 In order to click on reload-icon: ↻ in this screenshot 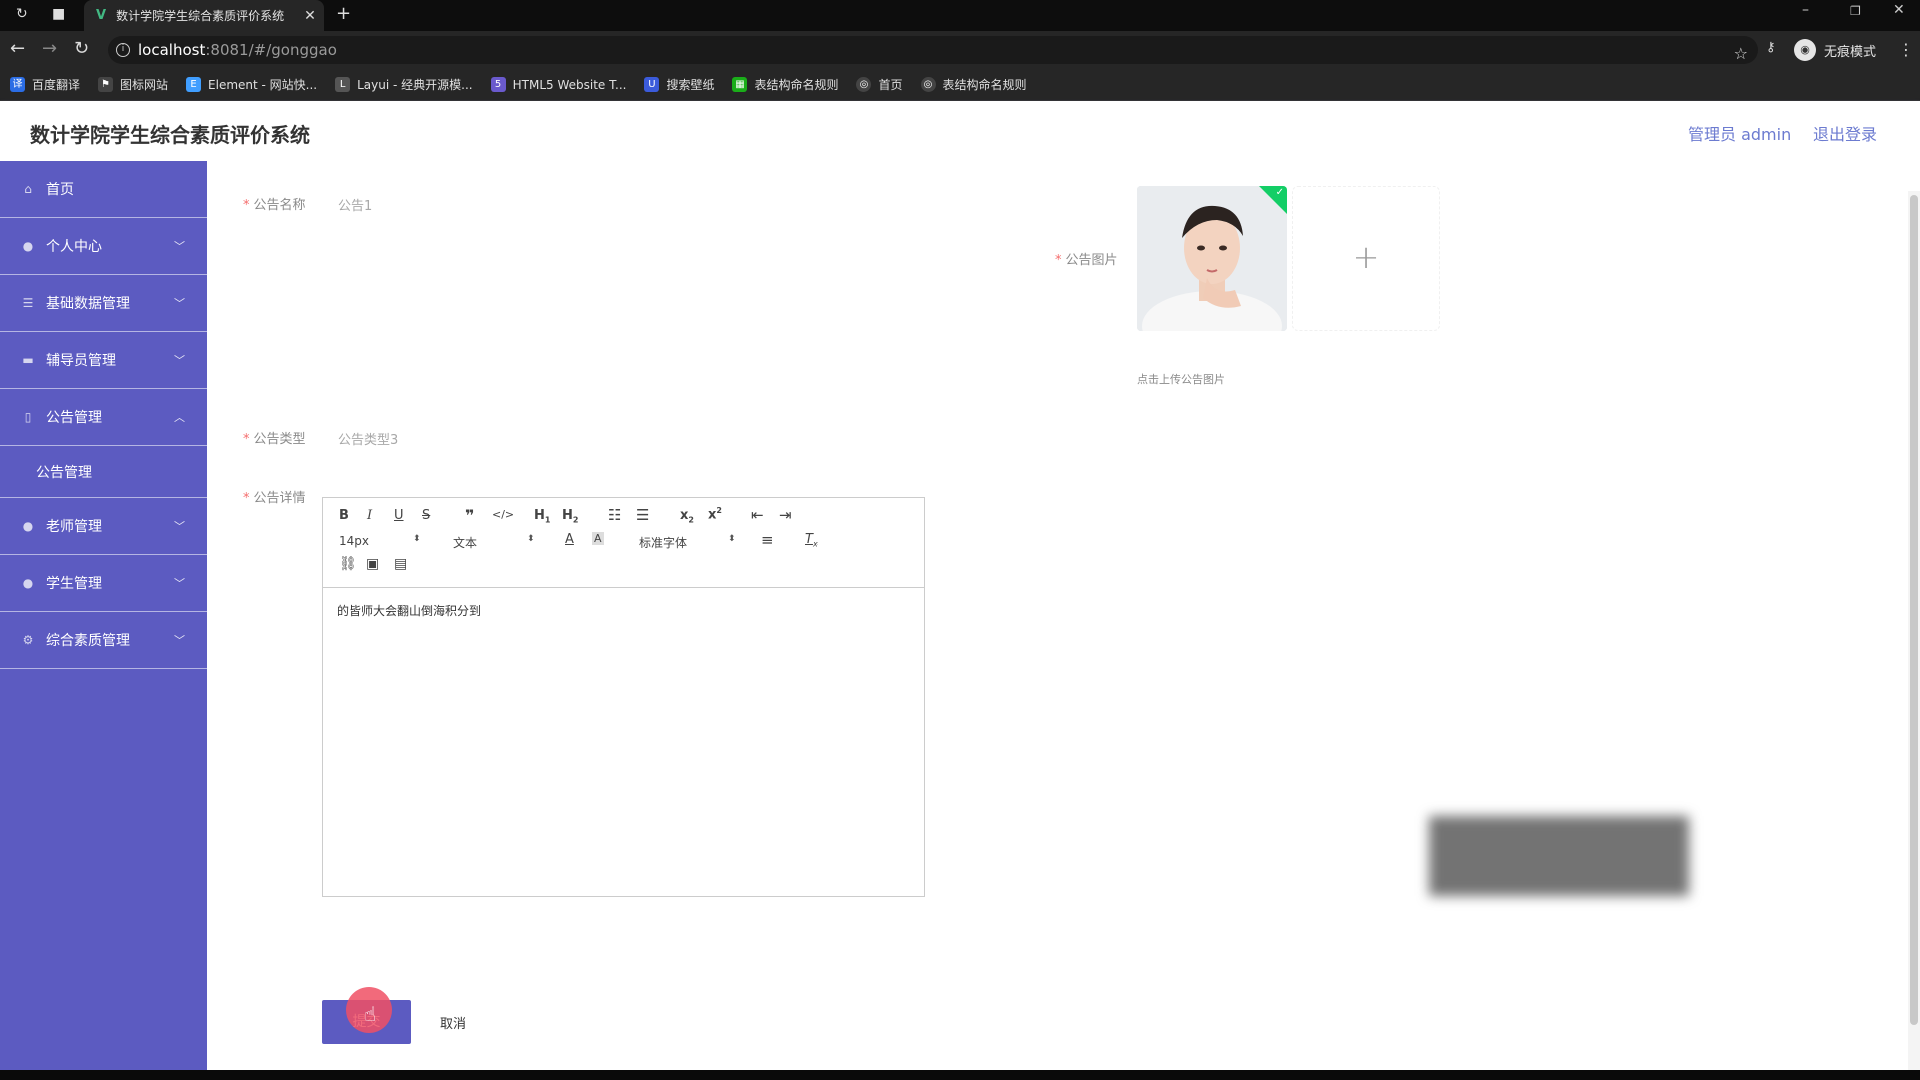, I will do `click(81, 49)`.